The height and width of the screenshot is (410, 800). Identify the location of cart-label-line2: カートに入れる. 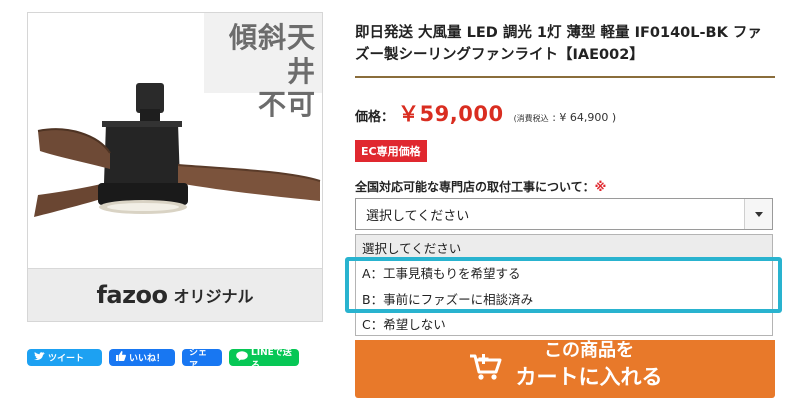
(589, 377).